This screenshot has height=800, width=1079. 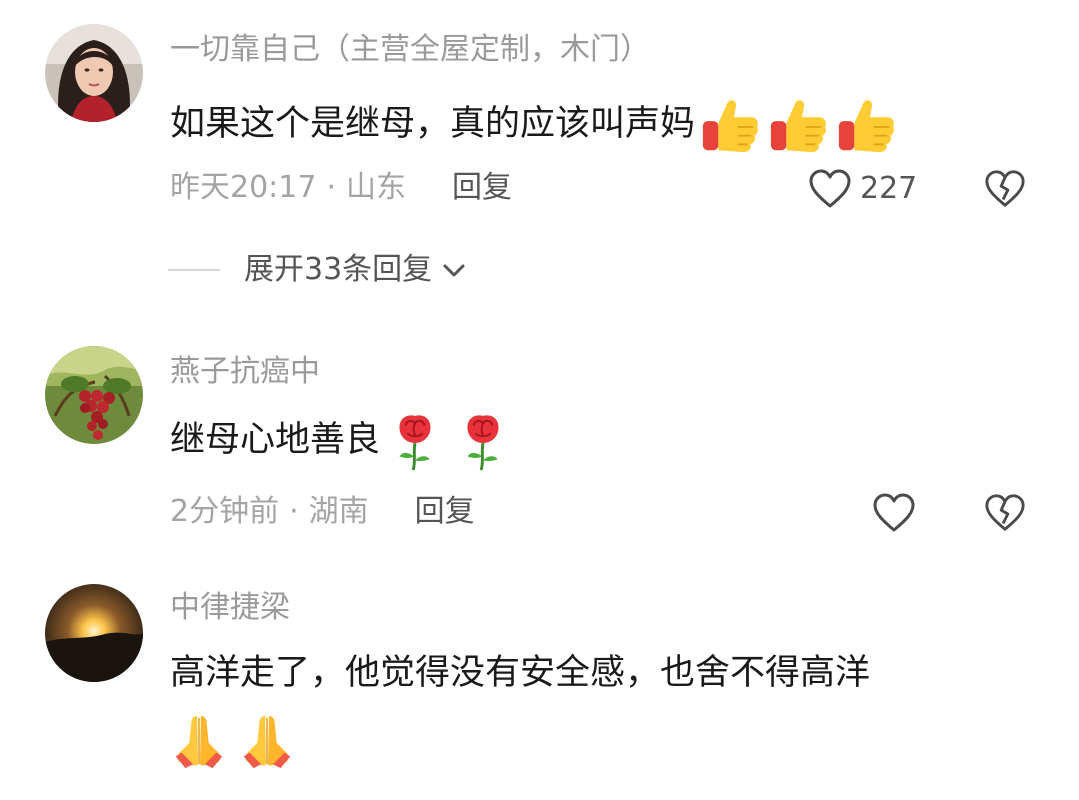 I want to click on comment-text-content: 高洋走了，他觉得没有安全感，也舍不得高洋, so click(x=520, y=673).